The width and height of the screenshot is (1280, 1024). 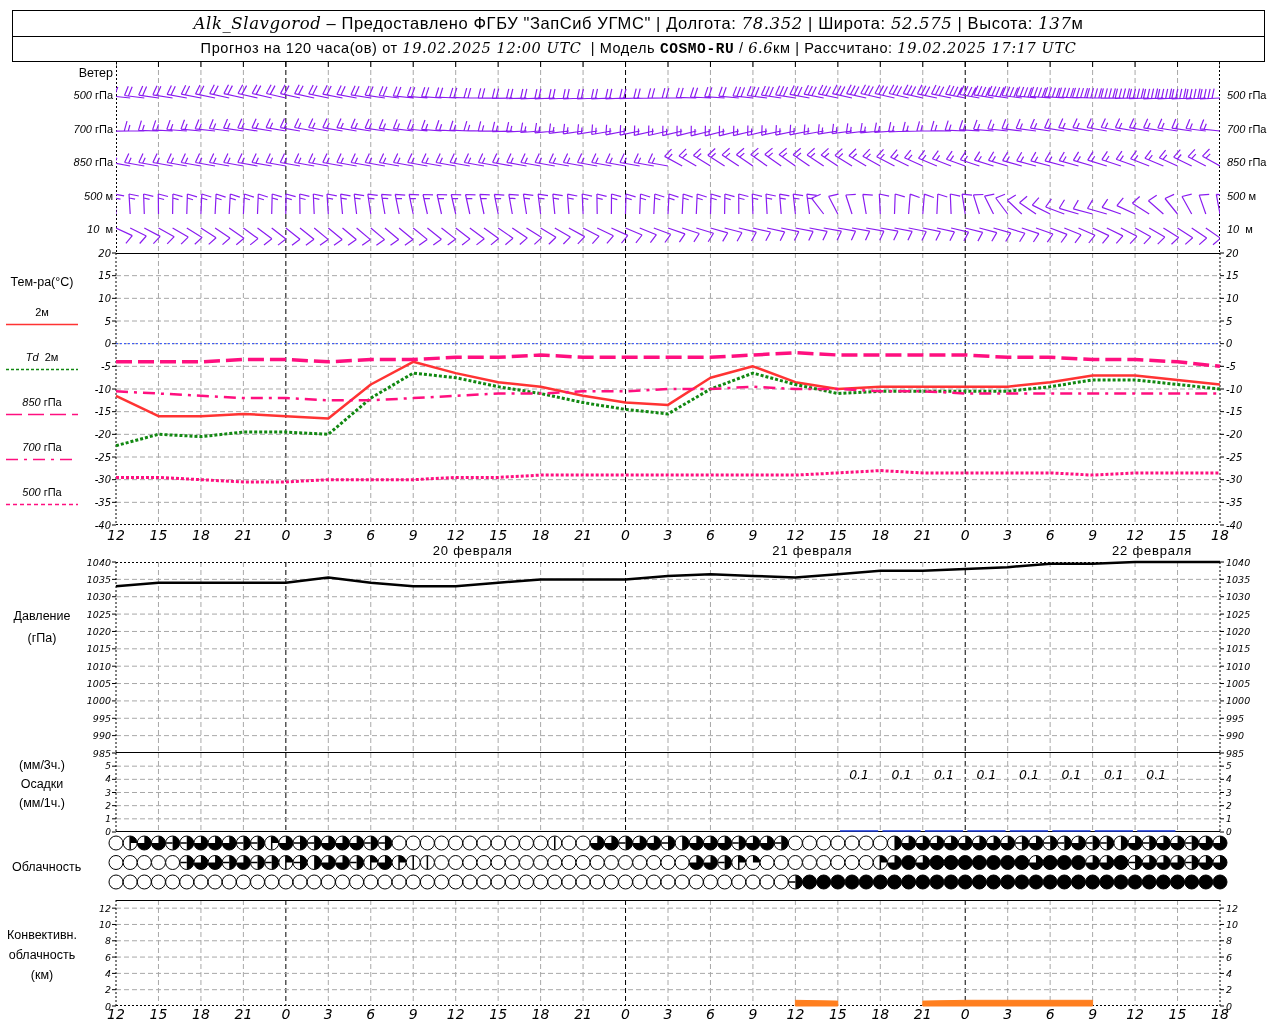 I want to click on axis-tick-label: -40, so click(x=1234, y=525).